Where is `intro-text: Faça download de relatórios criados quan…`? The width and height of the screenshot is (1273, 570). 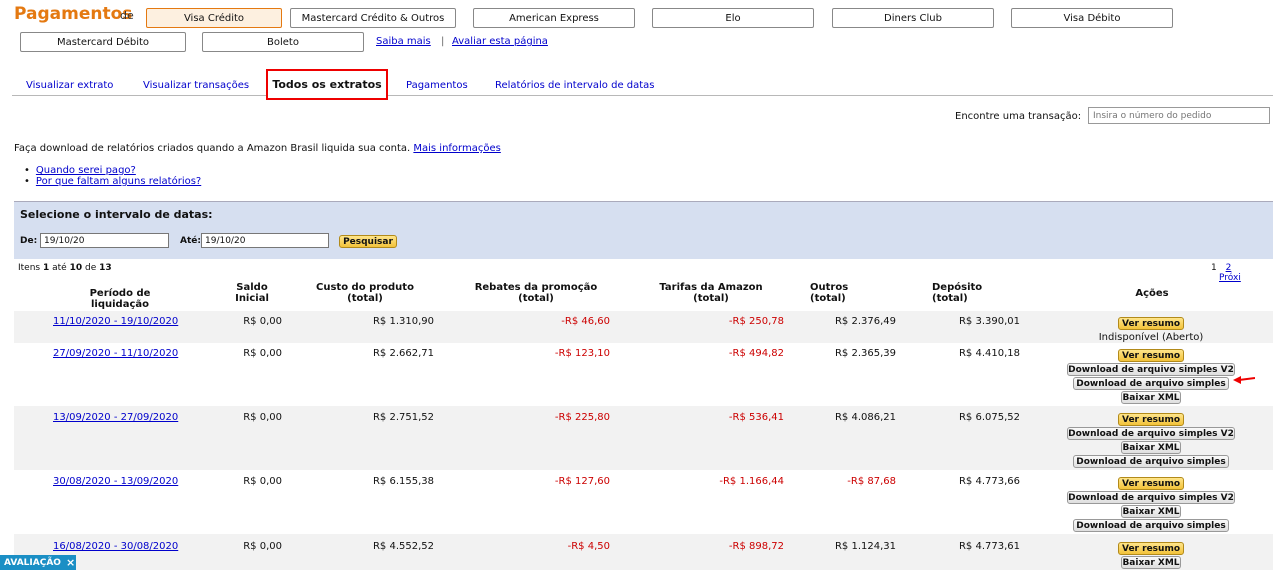 intro-text: Faça download de relatórios criados quan… is located at coordinates (257, 148).